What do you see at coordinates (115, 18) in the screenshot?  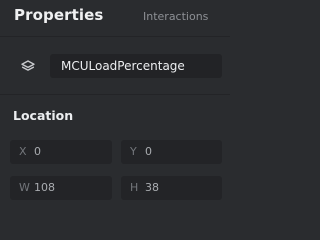 I see `panel-tabs: Properties Interactions` at bounding box center [115, 18].